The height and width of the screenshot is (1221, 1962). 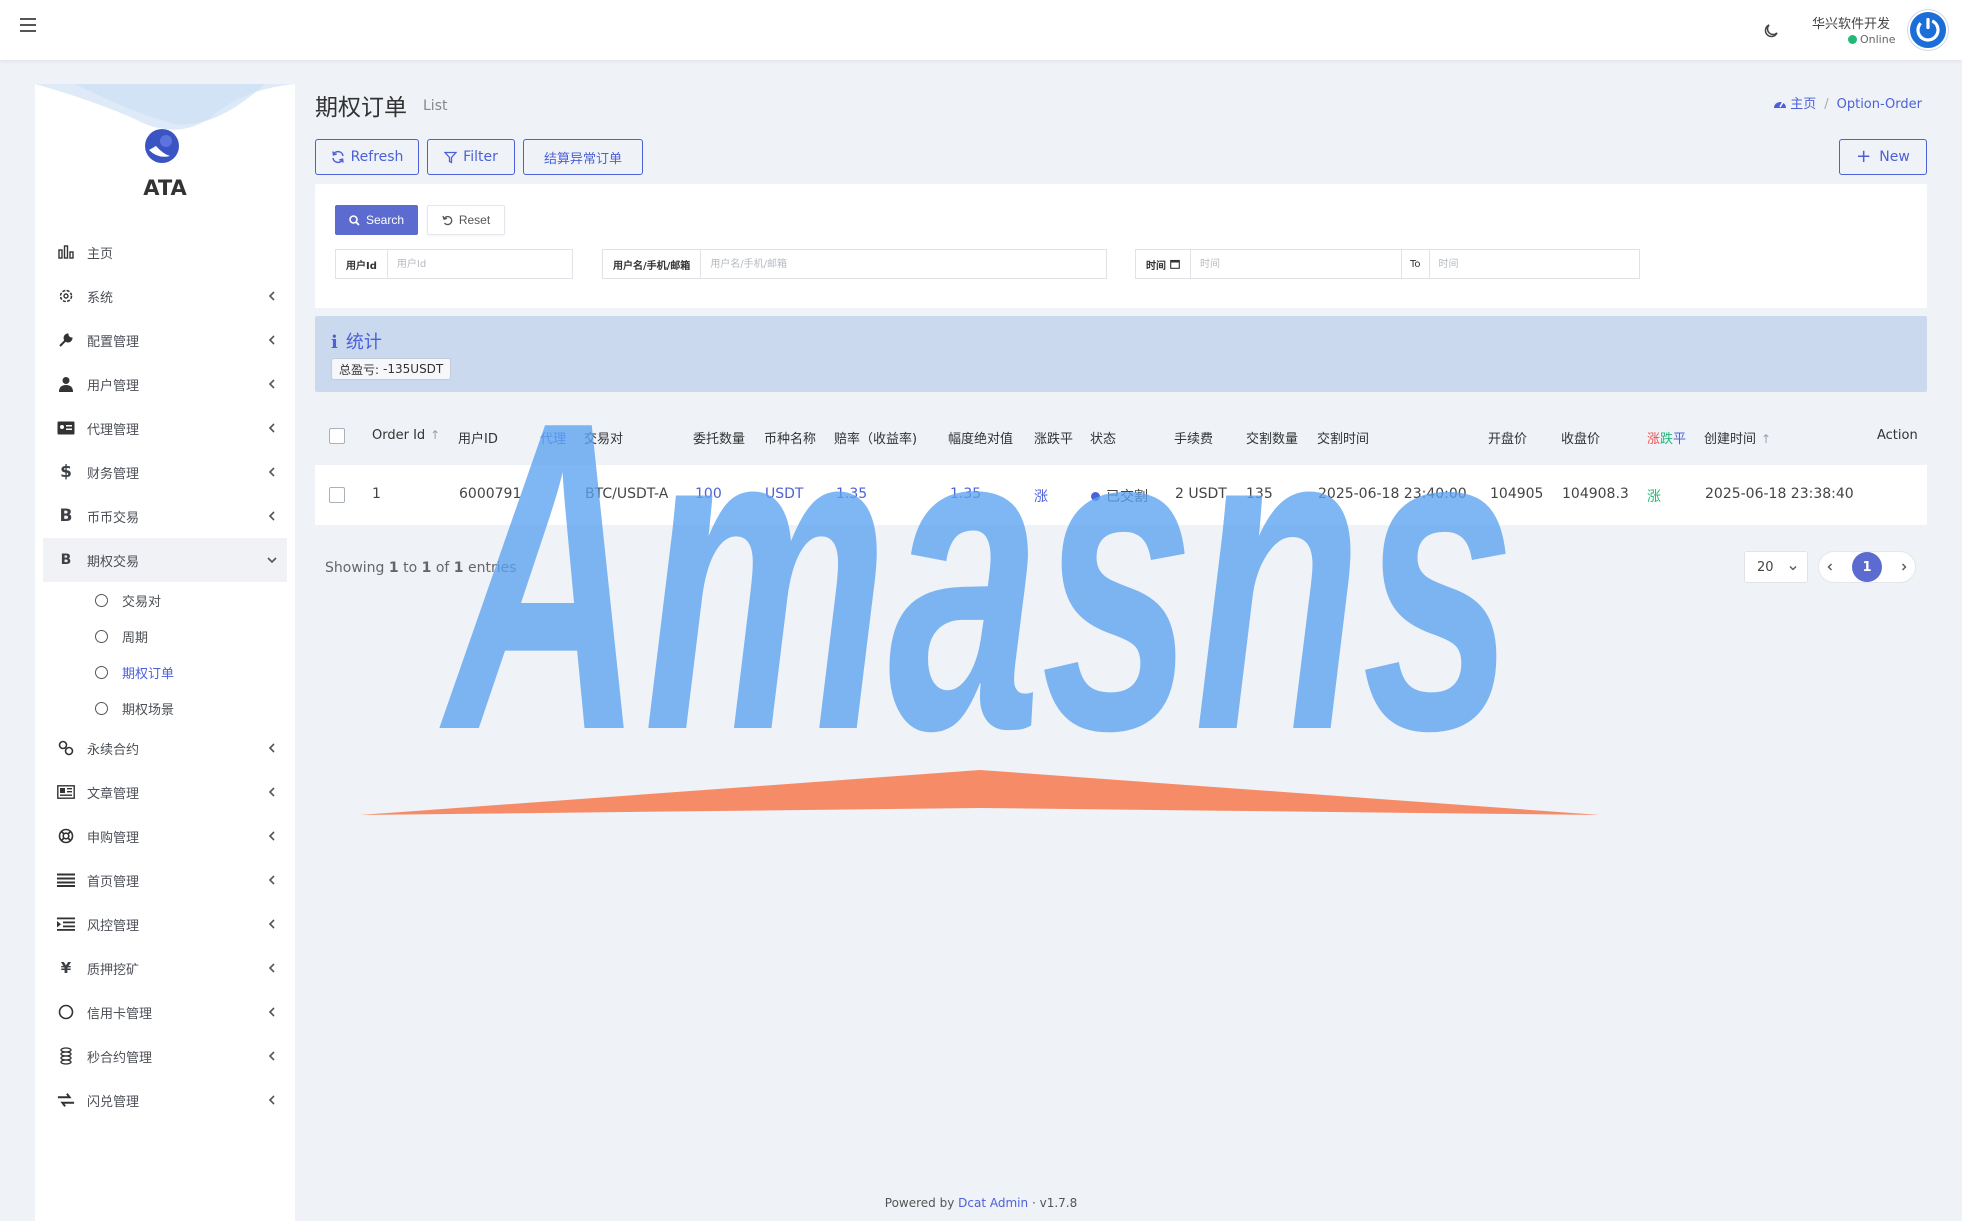 What do you see at coordinates (1392, 494) in the screenshot?
I see `cell-delivery-time: 2025-06-18 23:40:00` at bounding box center [1392, 494].